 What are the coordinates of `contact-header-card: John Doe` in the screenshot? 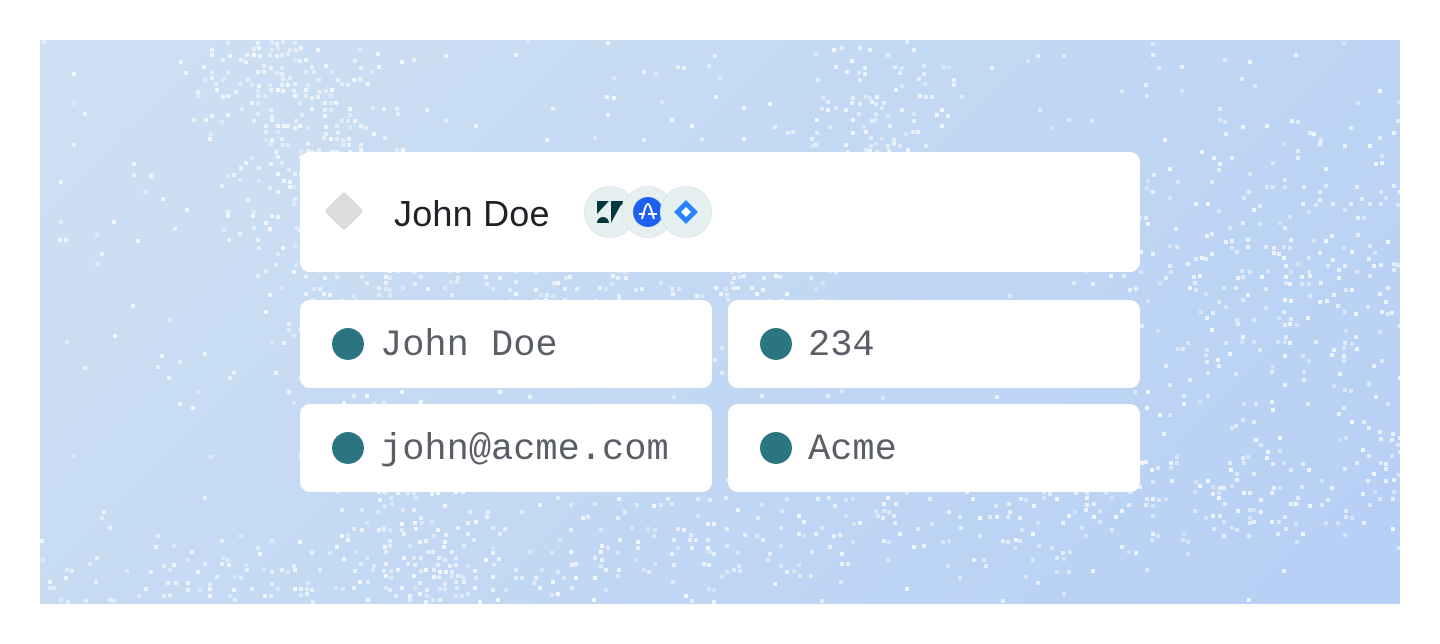 It's located at (720, 212).